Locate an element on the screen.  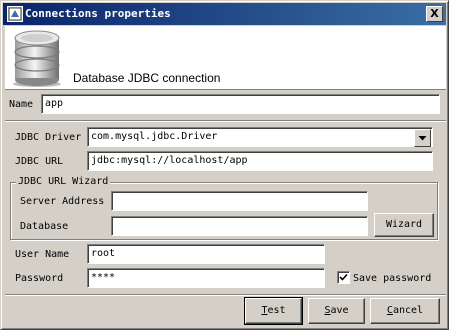
app-icon is located at coordinates (15, 14).